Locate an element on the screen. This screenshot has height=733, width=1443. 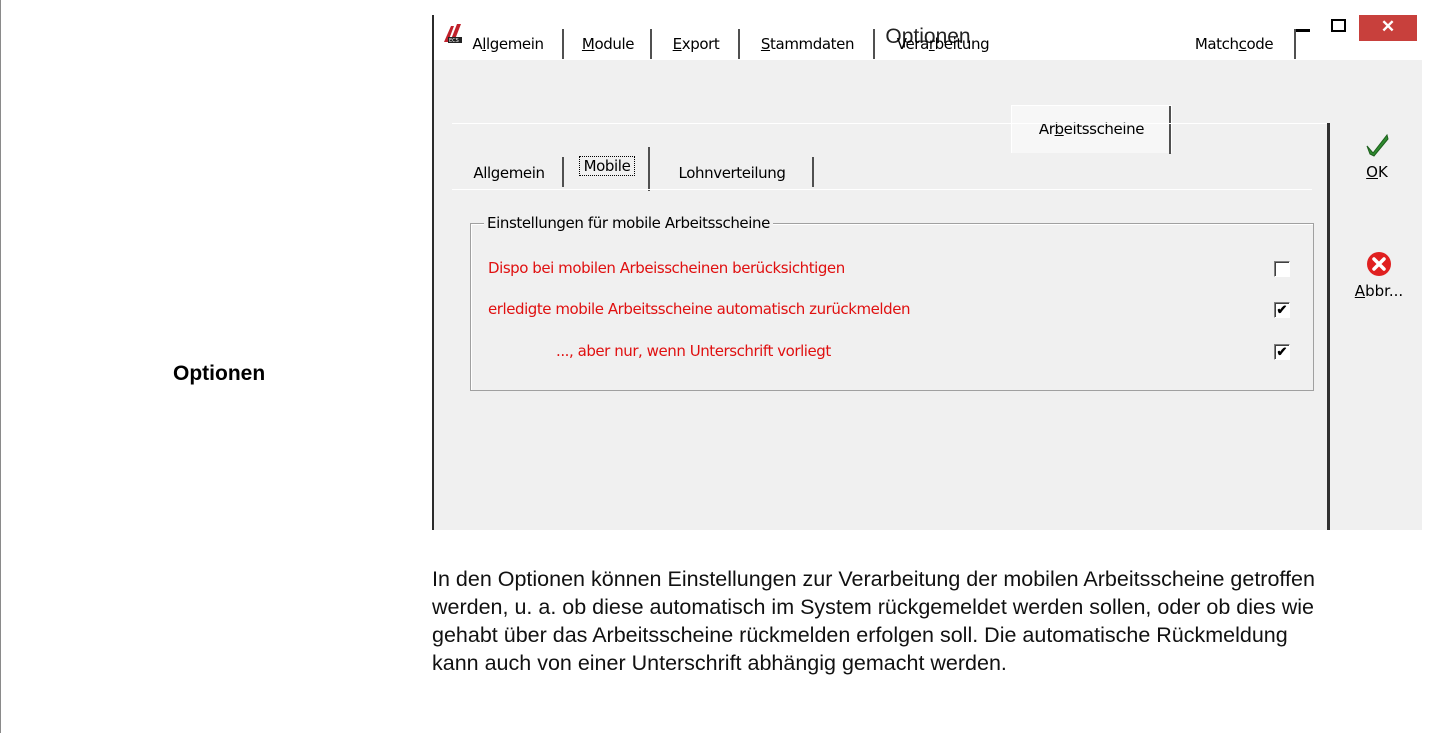
tab-label: ode is located at coordinates (1260, 44).